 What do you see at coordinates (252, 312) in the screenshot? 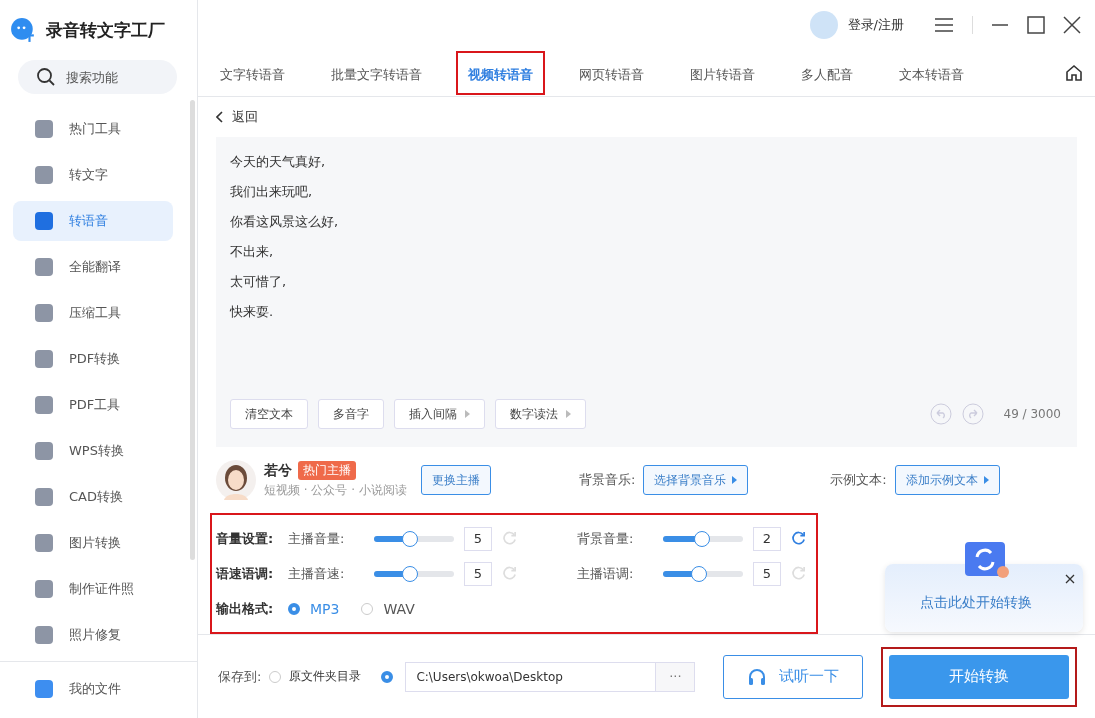
I see `text-line: 快来耍.` at bounding box center [252, 312].